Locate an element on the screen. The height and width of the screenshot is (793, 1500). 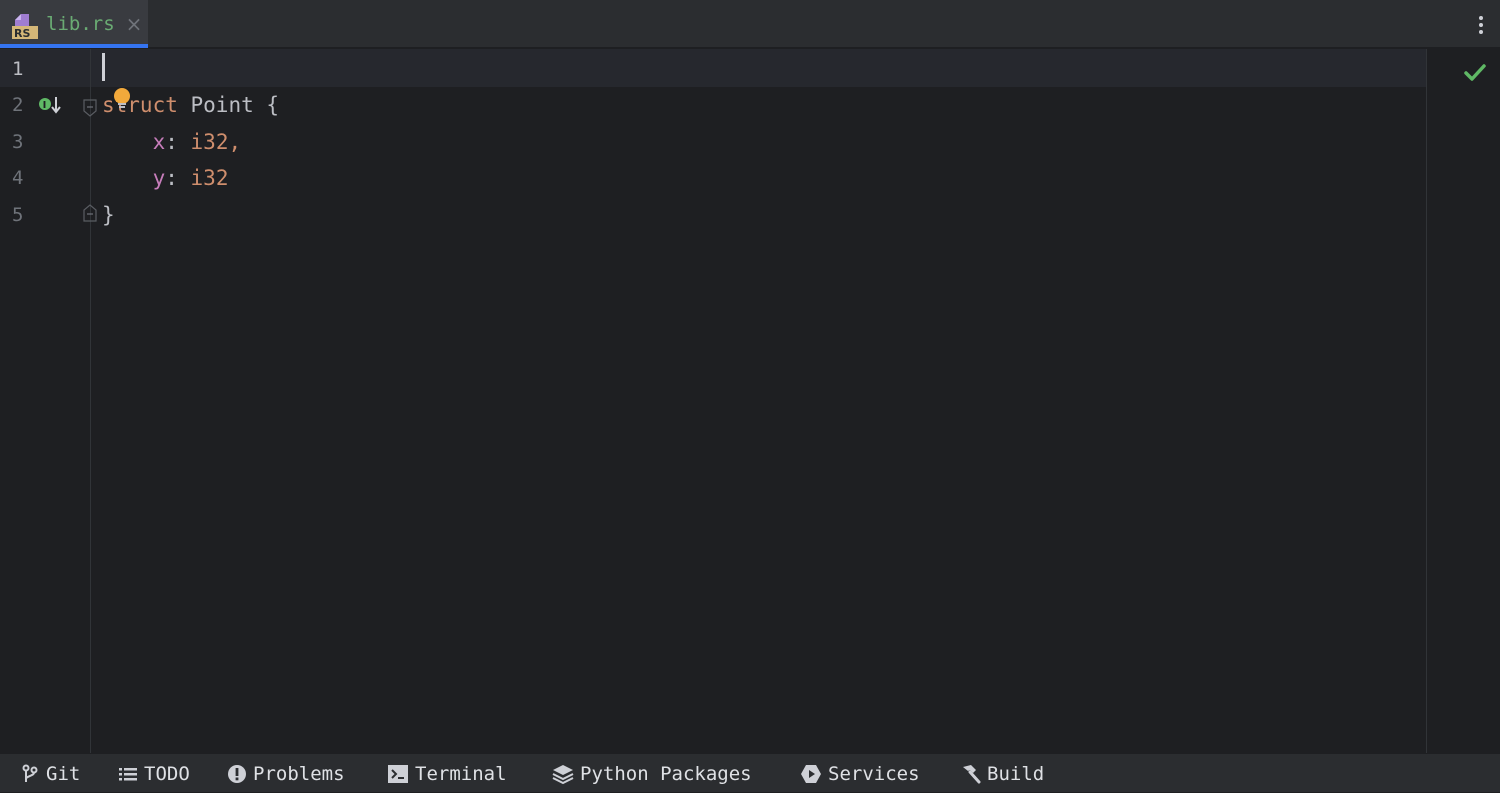
line-number: 5 is located at coordinates (18, 215).